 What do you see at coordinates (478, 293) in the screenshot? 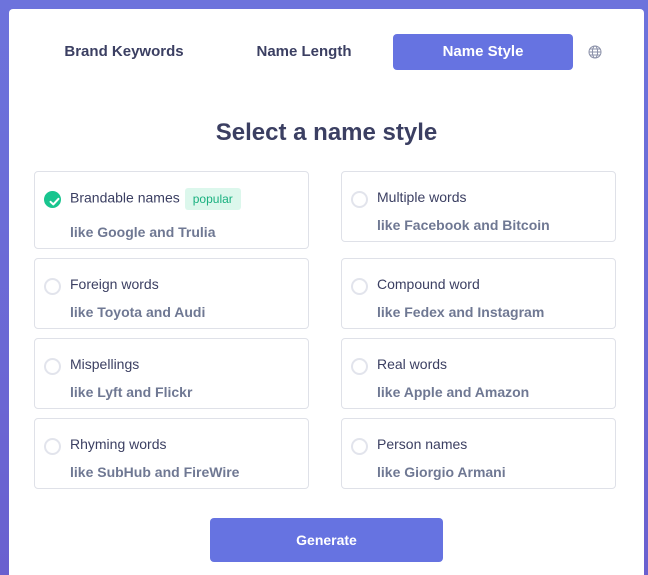
I see `option-compound-word: Compound word like Fedex and Instagram` at bounding box center [478, 293].